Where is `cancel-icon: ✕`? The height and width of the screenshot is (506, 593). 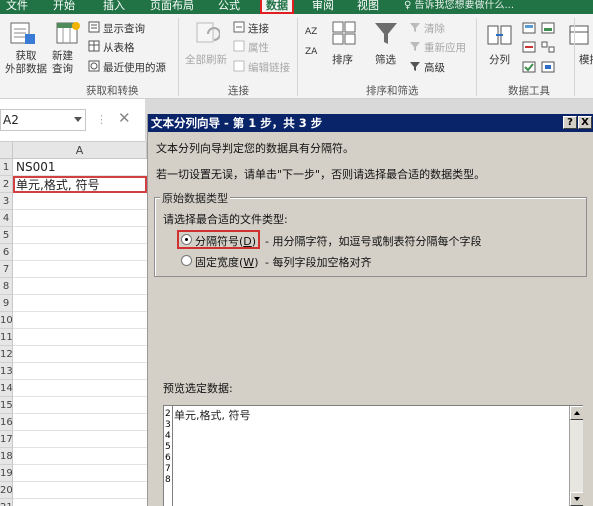
cancel-icon: ✕ is located at coordinates (124, 118).